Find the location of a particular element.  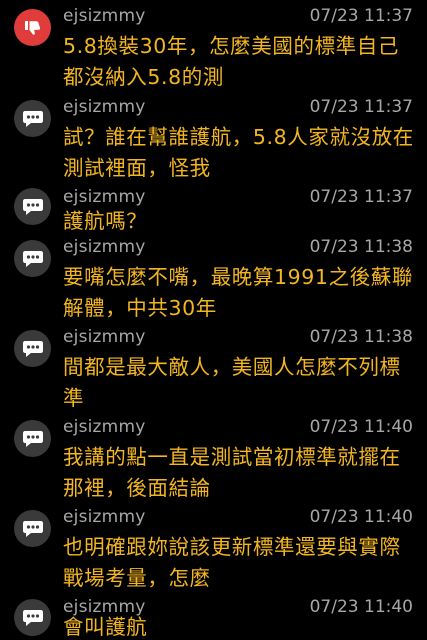

comment-text: 也明確跟妳說該更新標準還要與實際戰場考量，怎麼 is located at coordinates (232, 562).